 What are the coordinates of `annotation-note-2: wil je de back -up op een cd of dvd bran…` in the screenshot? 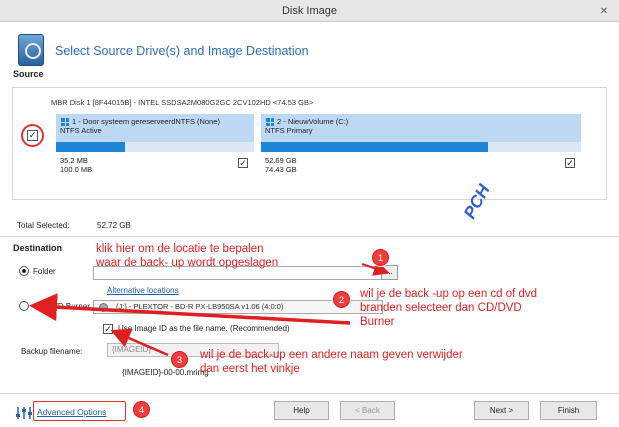 It's located at (449, 308).